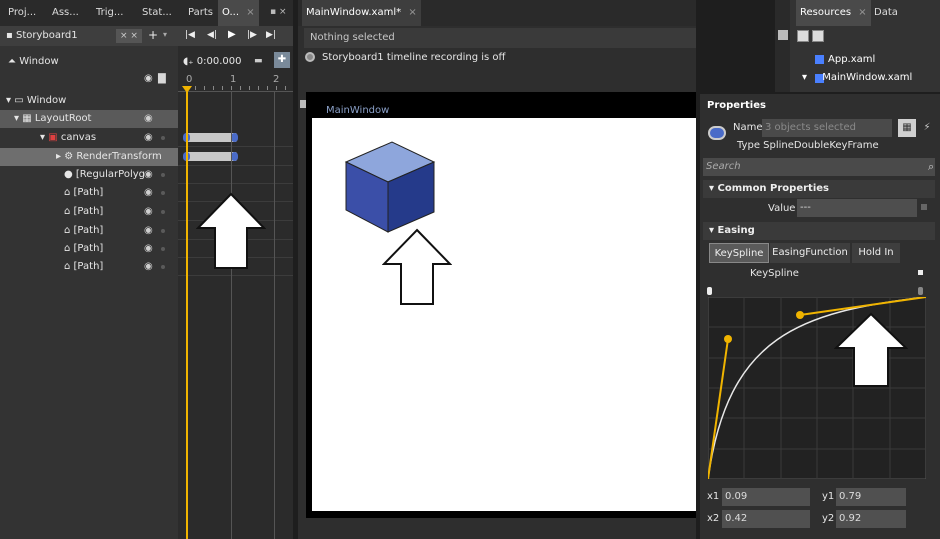 This screenshot has height=539, width=940. Describe the element at coordinates (190, 35) in the screenshot. I see `first-frame-icon: |◀` at that location.